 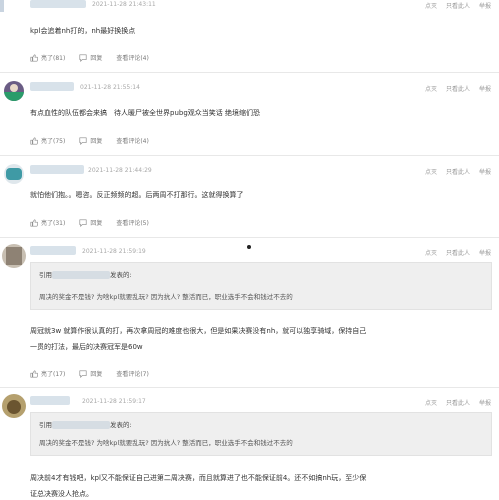 What do you see at coordinates (114, 251) in the screenshot?
I see `comment-time: 2021-11-28 21:59:19` at bounding box center [114, 251].